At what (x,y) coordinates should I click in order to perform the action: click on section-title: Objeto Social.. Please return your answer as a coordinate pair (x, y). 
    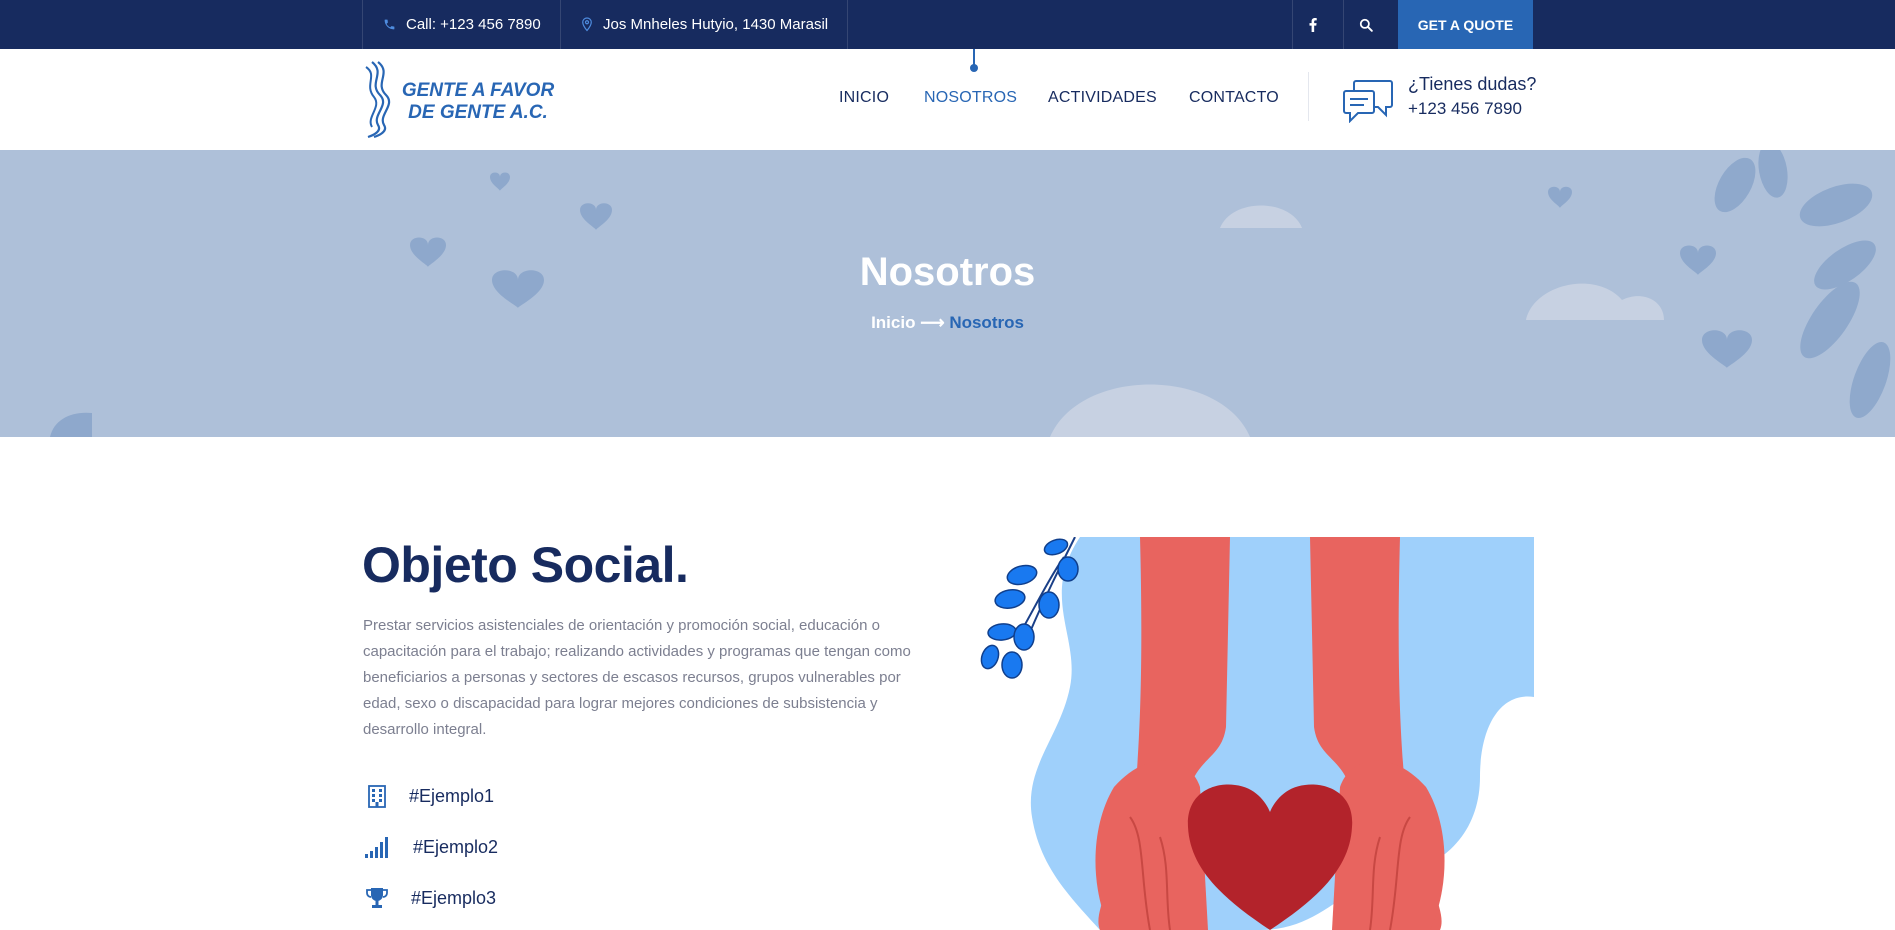
    Looking at the image, I should click on (525, 565).